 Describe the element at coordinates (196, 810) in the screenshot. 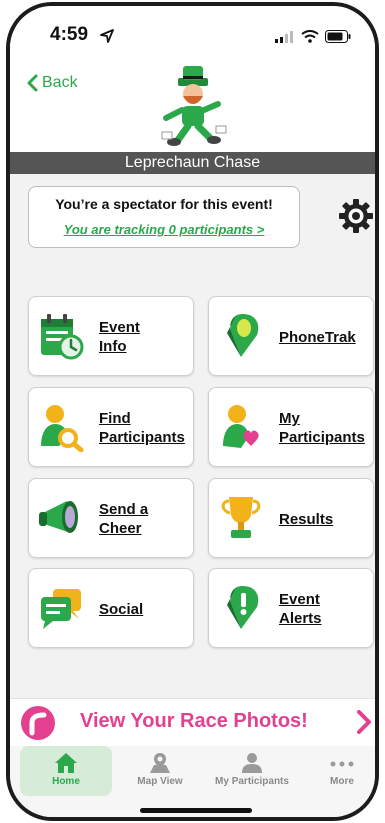

I see `home-indicator` at that location.